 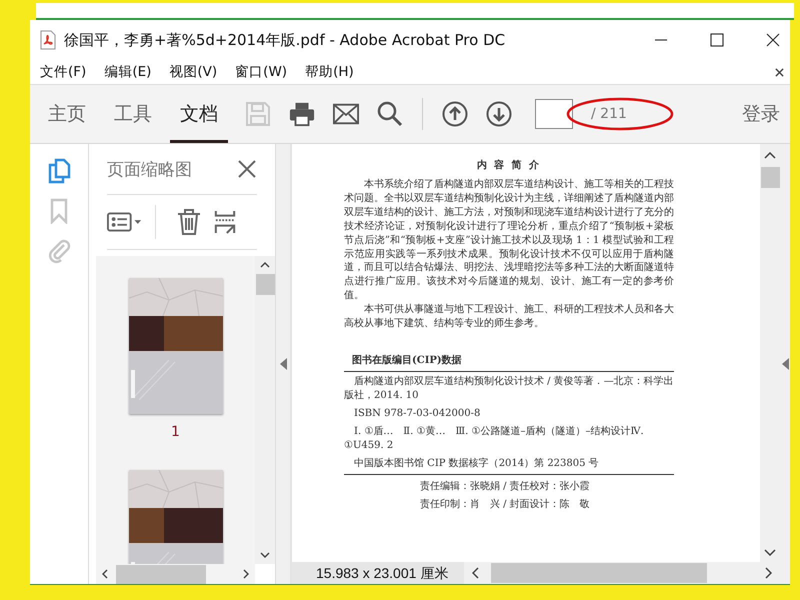 I want to click on trash-icon, so click(x=189, y=222).